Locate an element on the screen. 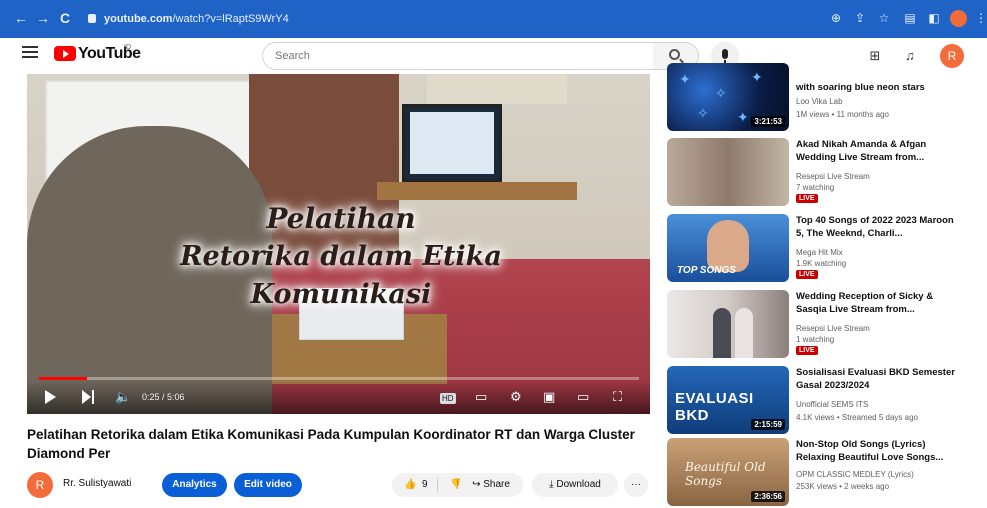 The height and width of the screenshot is (508, 987). bookmark-star-icon: ☆ is located at coordinates (884, 18).